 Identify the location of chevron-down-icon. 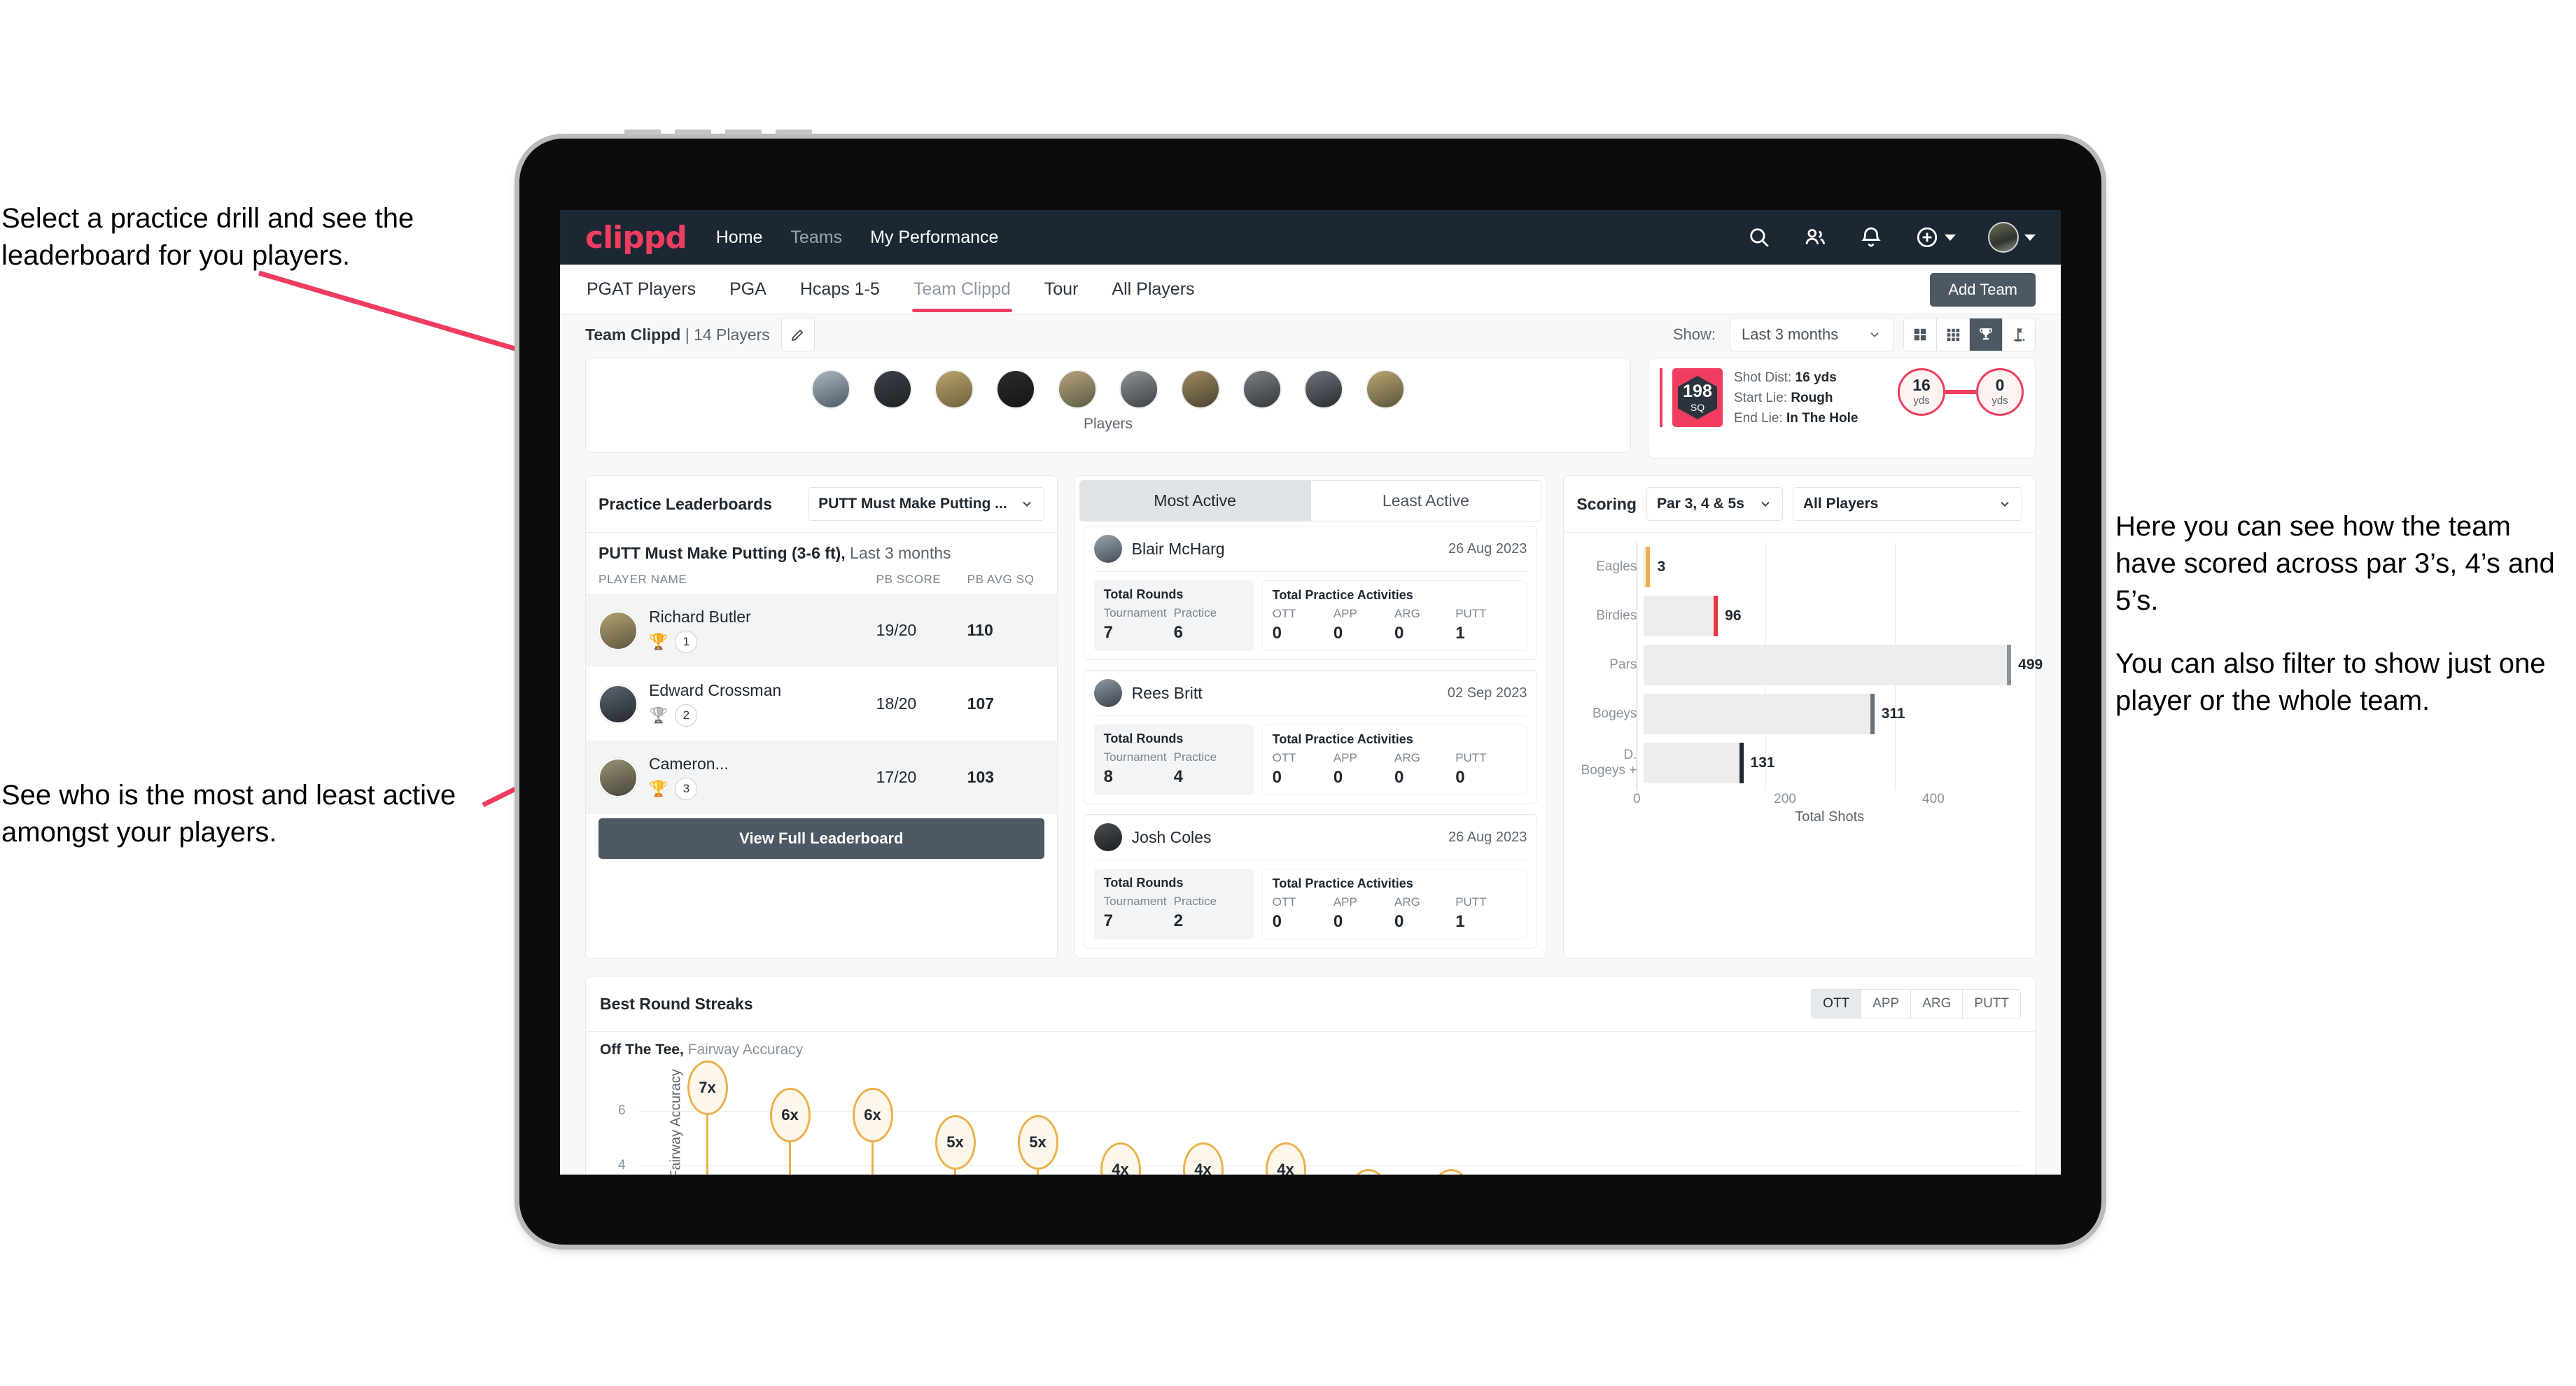
(1026, 504).